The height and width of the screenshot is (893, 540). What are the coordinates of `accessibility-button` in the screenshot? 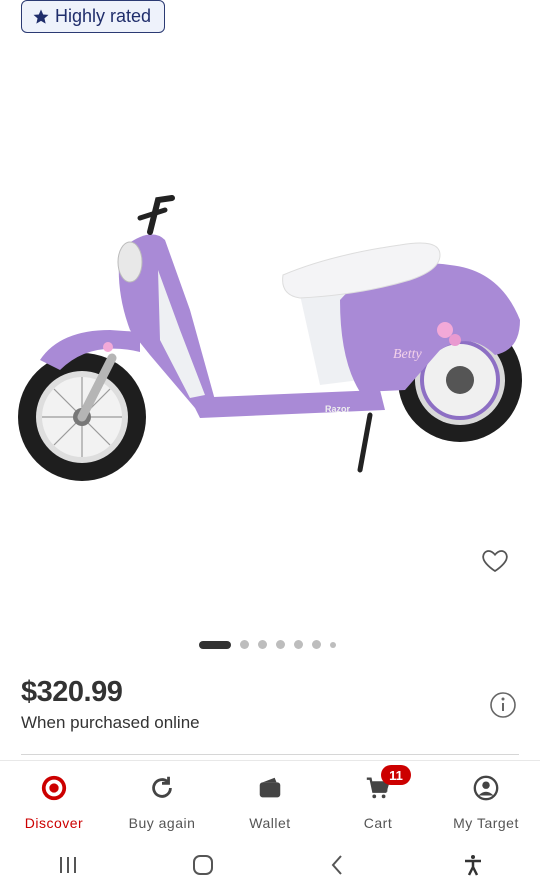 It's located at (473, 865).